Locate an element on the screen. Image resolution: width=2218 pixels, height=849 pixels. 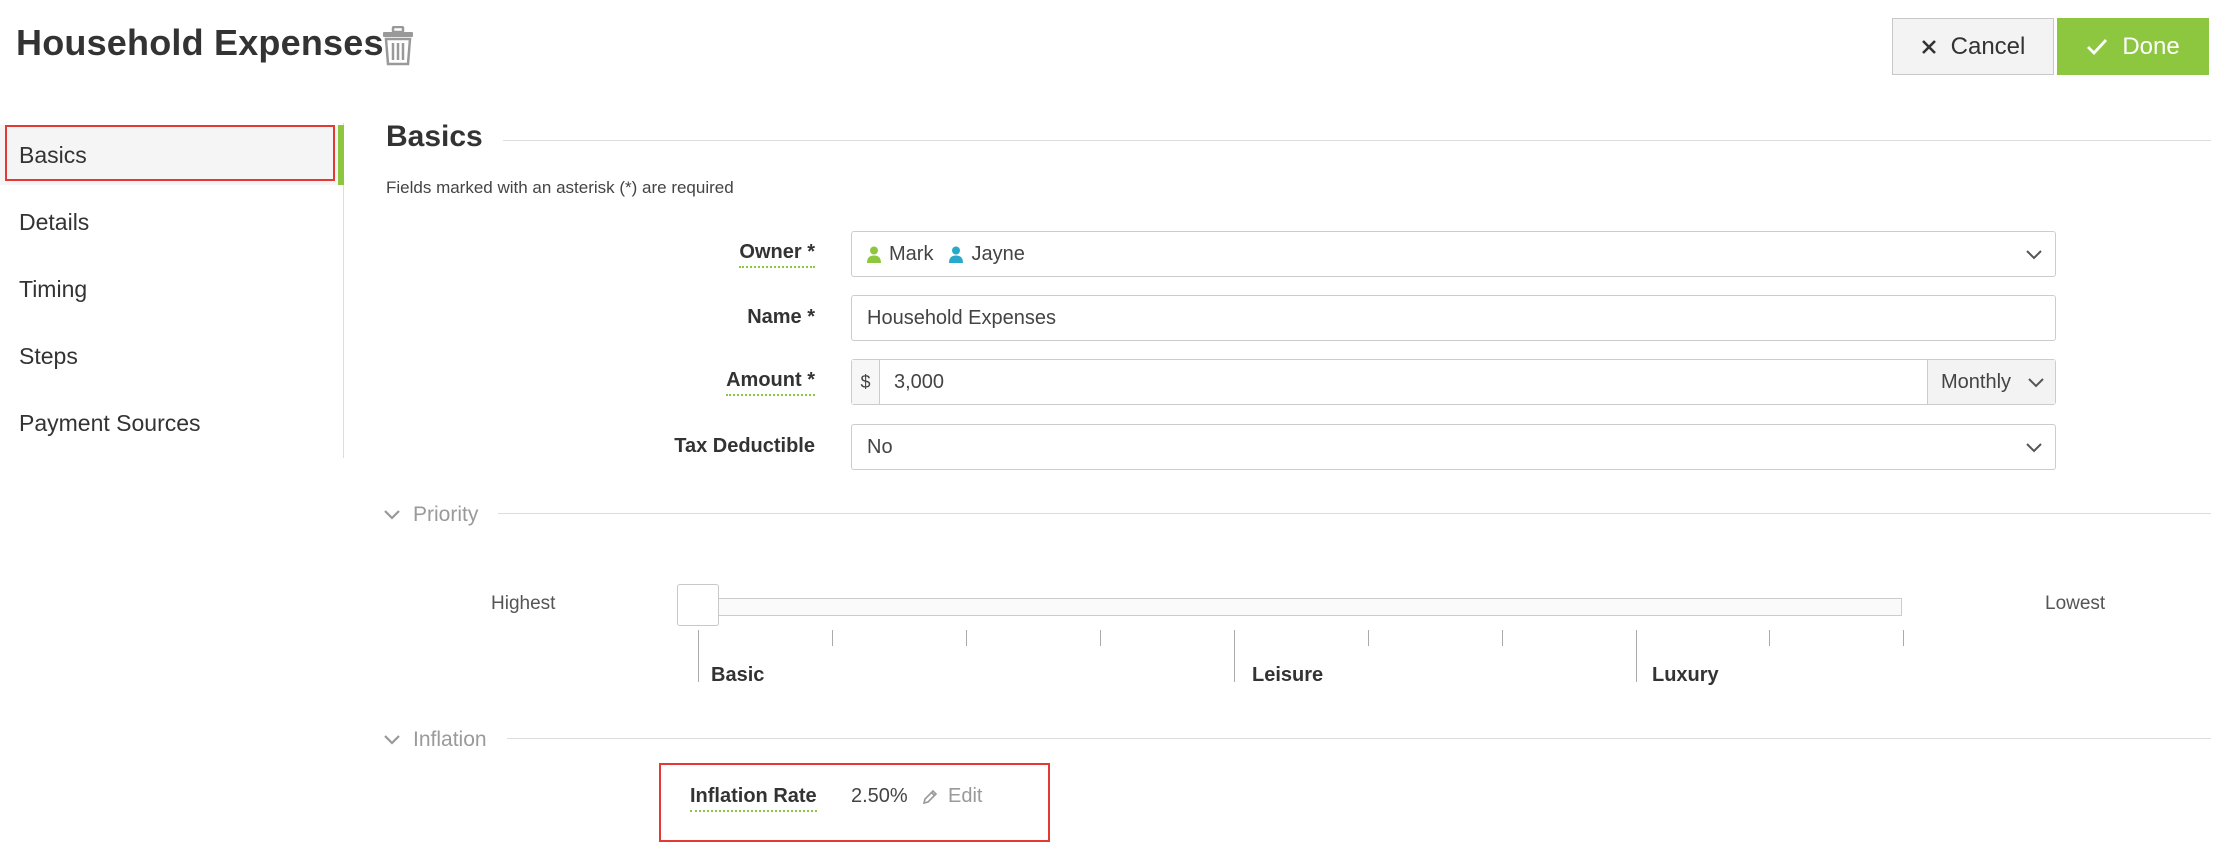
inflation-rate-value: 2.50% is located at coordinates (879, 796).